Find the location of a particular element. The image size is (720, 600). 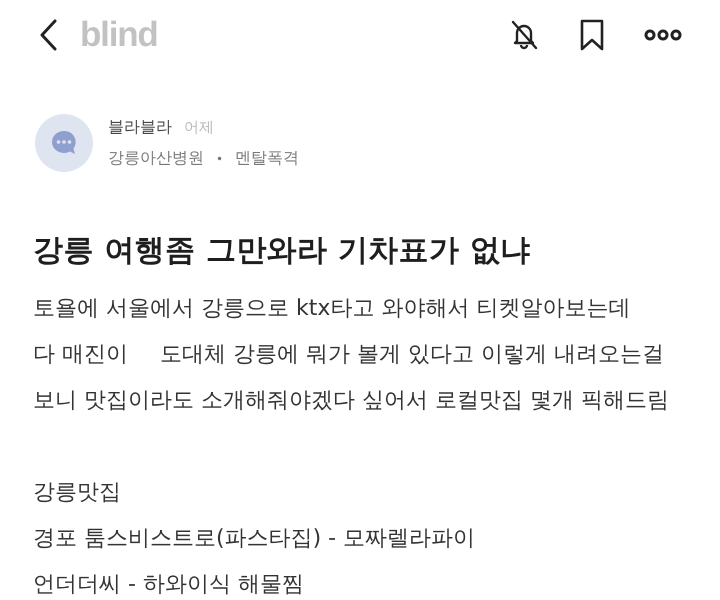

company-name: 강릉아산병원 is located at coordinates (156, 158).